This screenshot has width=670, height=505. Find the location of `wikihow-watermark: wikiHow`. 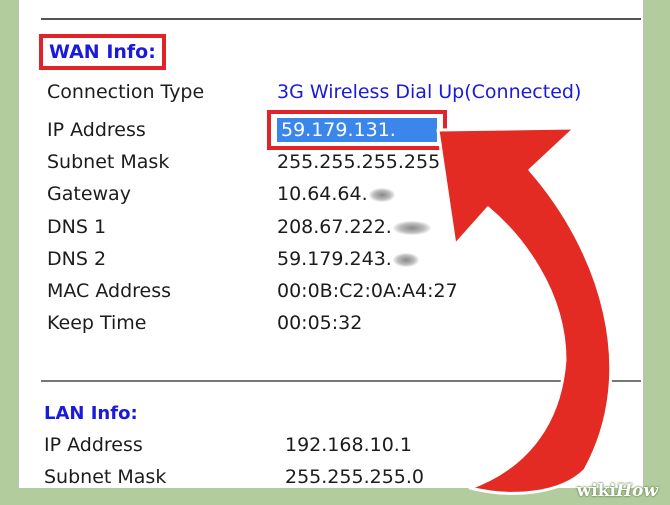

wikihow-watermark: wikiHow is located at coordinates (617, 491).